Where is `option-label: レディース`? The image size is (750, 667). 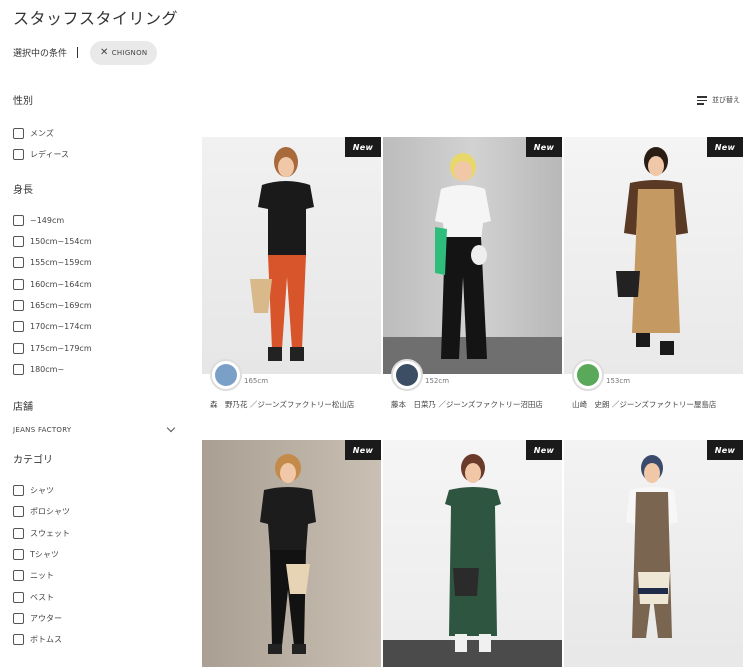
option-label: レディース is located at coordinates (50, 155).